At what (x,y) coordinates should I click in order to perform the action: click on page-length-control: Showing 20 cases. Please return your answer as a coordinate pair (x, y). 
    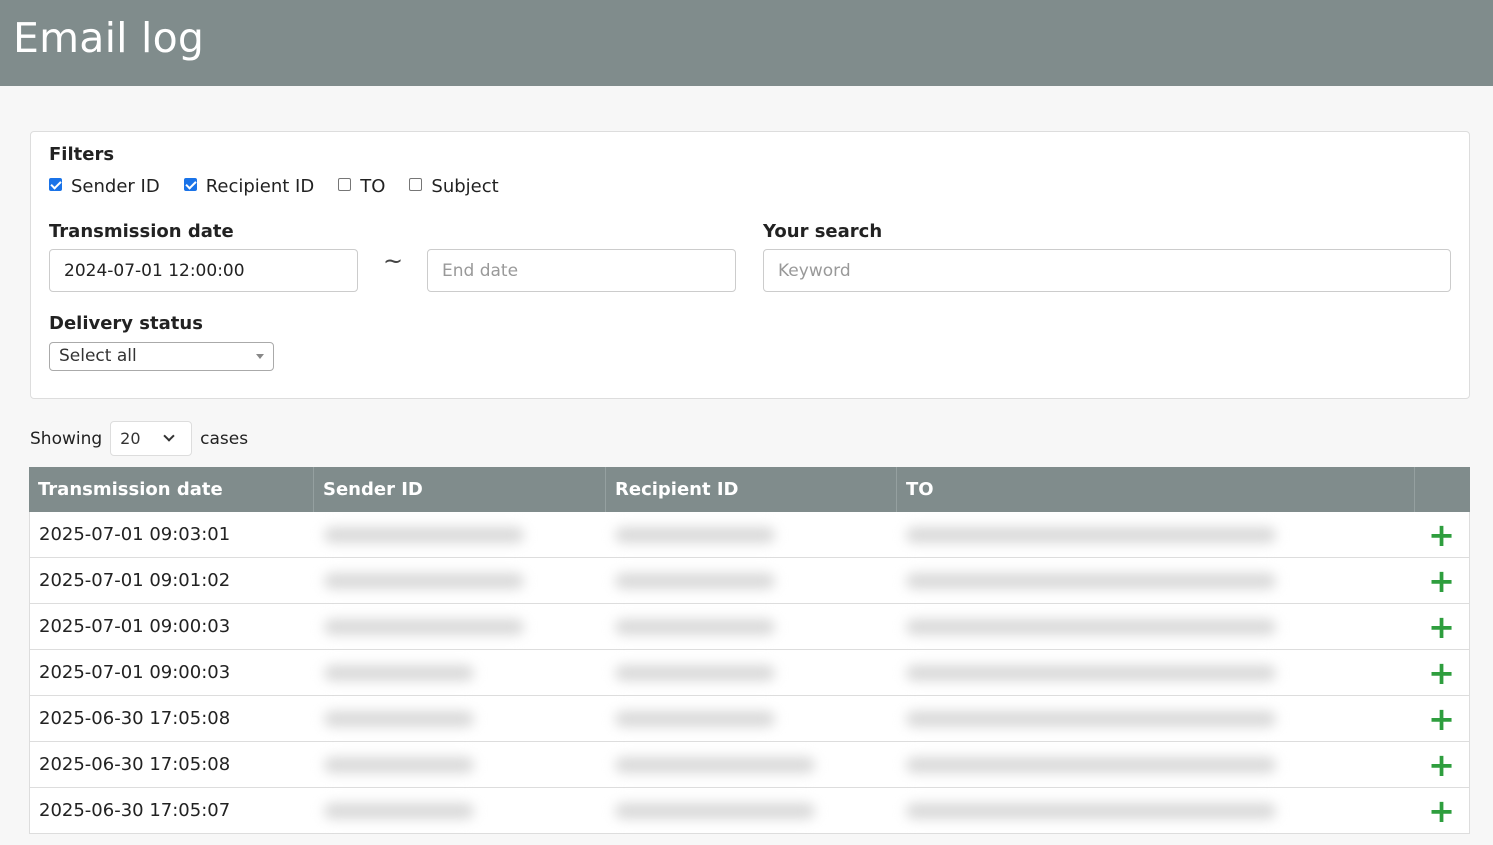
    Looking at the image, I should click on (139, 438).